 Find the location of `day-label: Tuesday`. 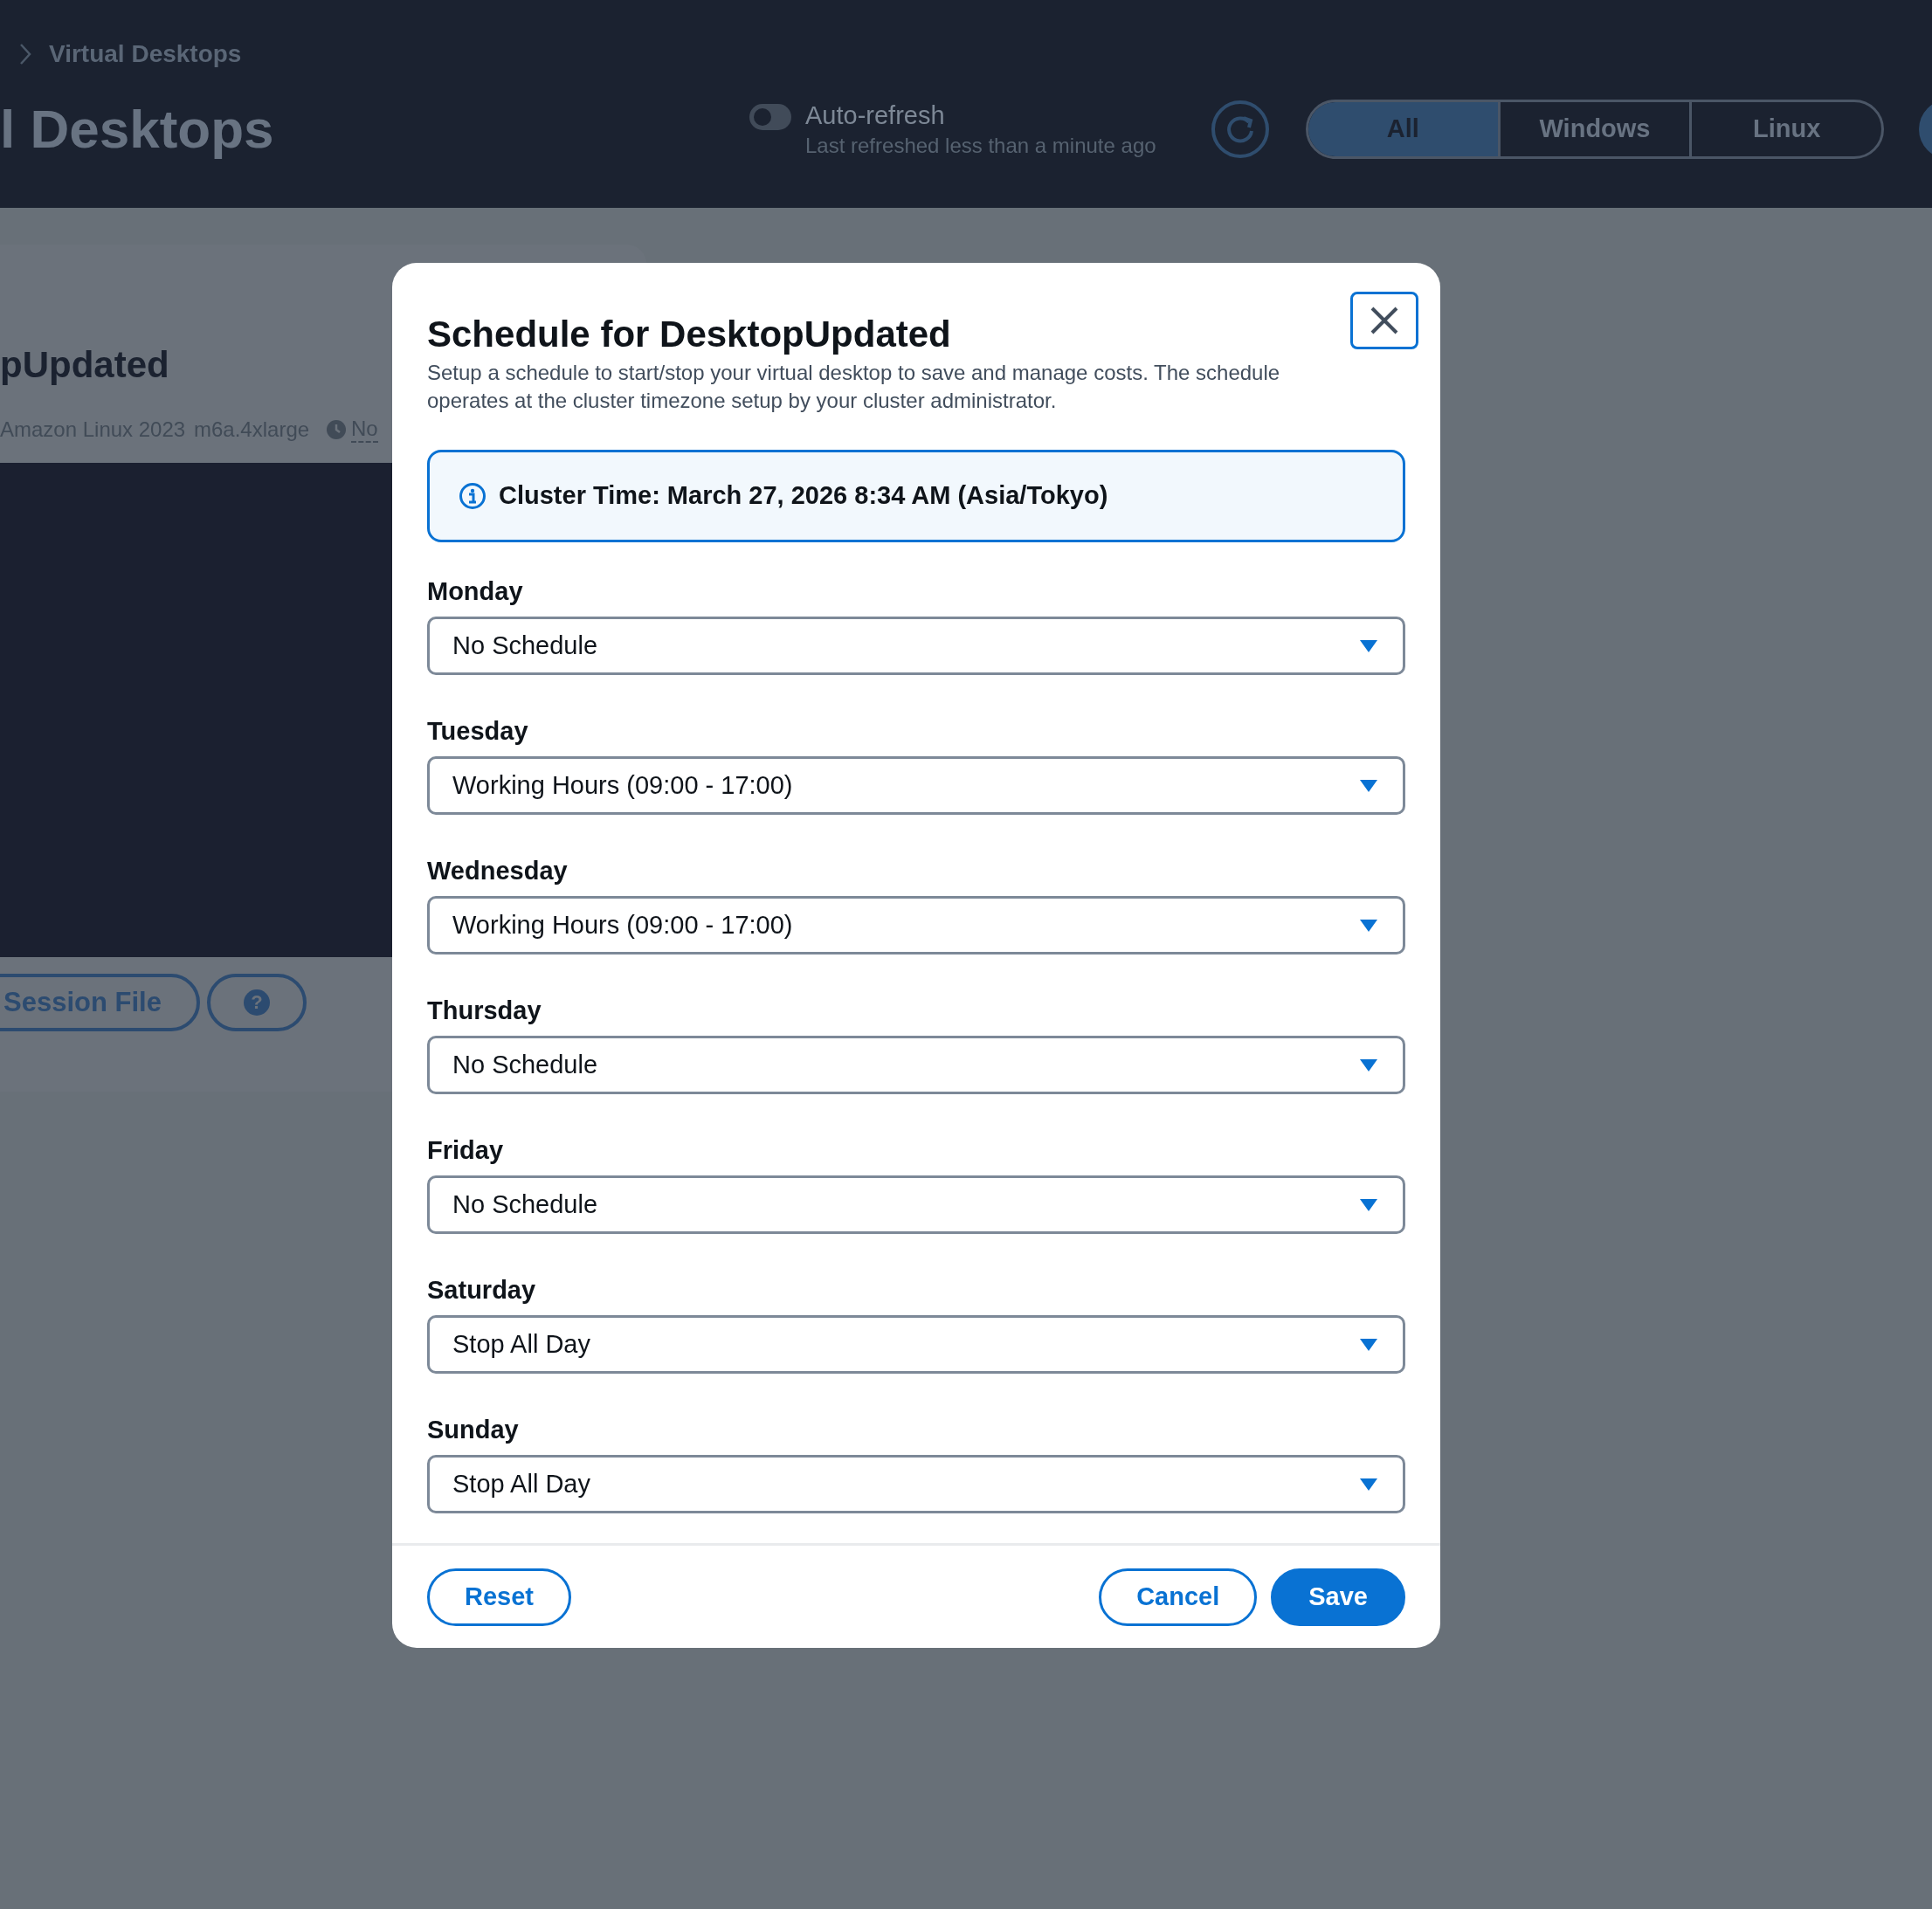

day-label: Tuesday is located at coordinates (478, 731).